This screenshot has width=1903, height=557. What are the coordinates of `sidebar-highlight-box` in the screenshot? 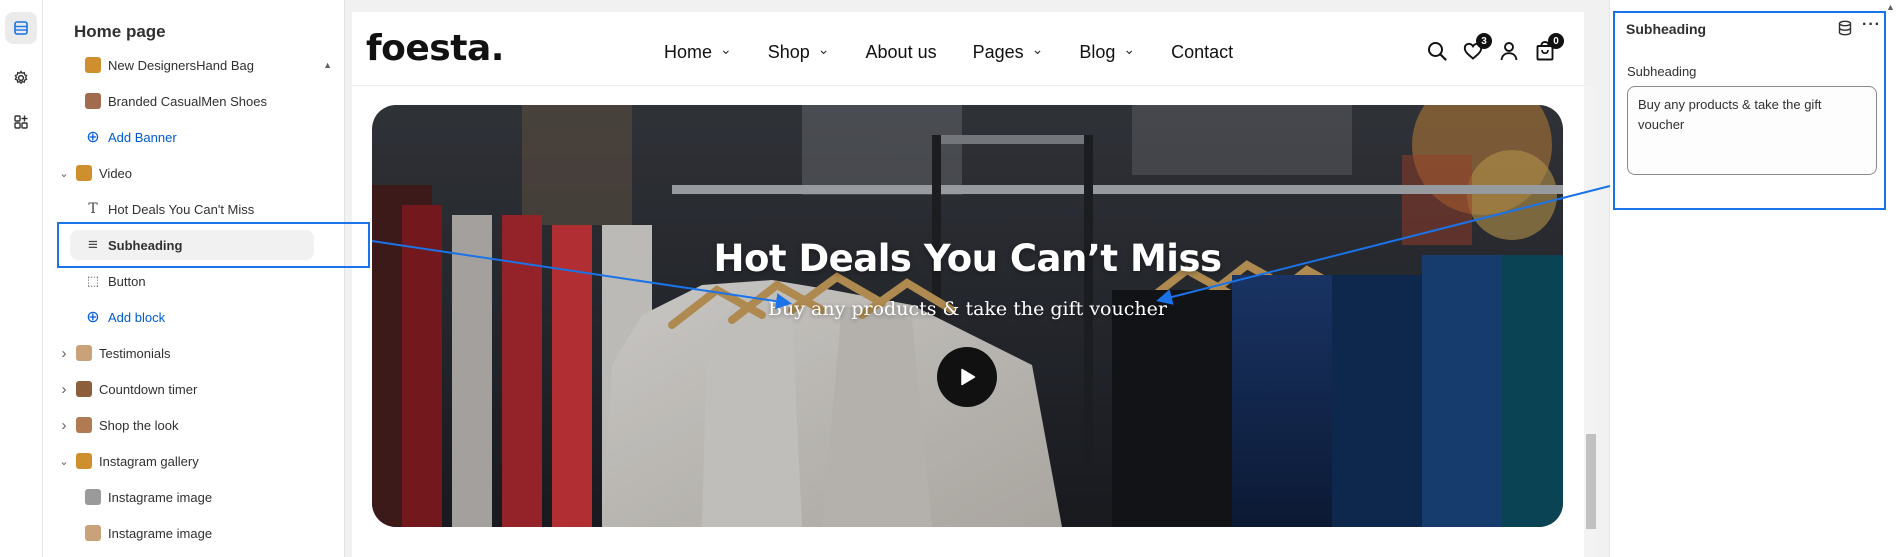 It's located at (213, 245).